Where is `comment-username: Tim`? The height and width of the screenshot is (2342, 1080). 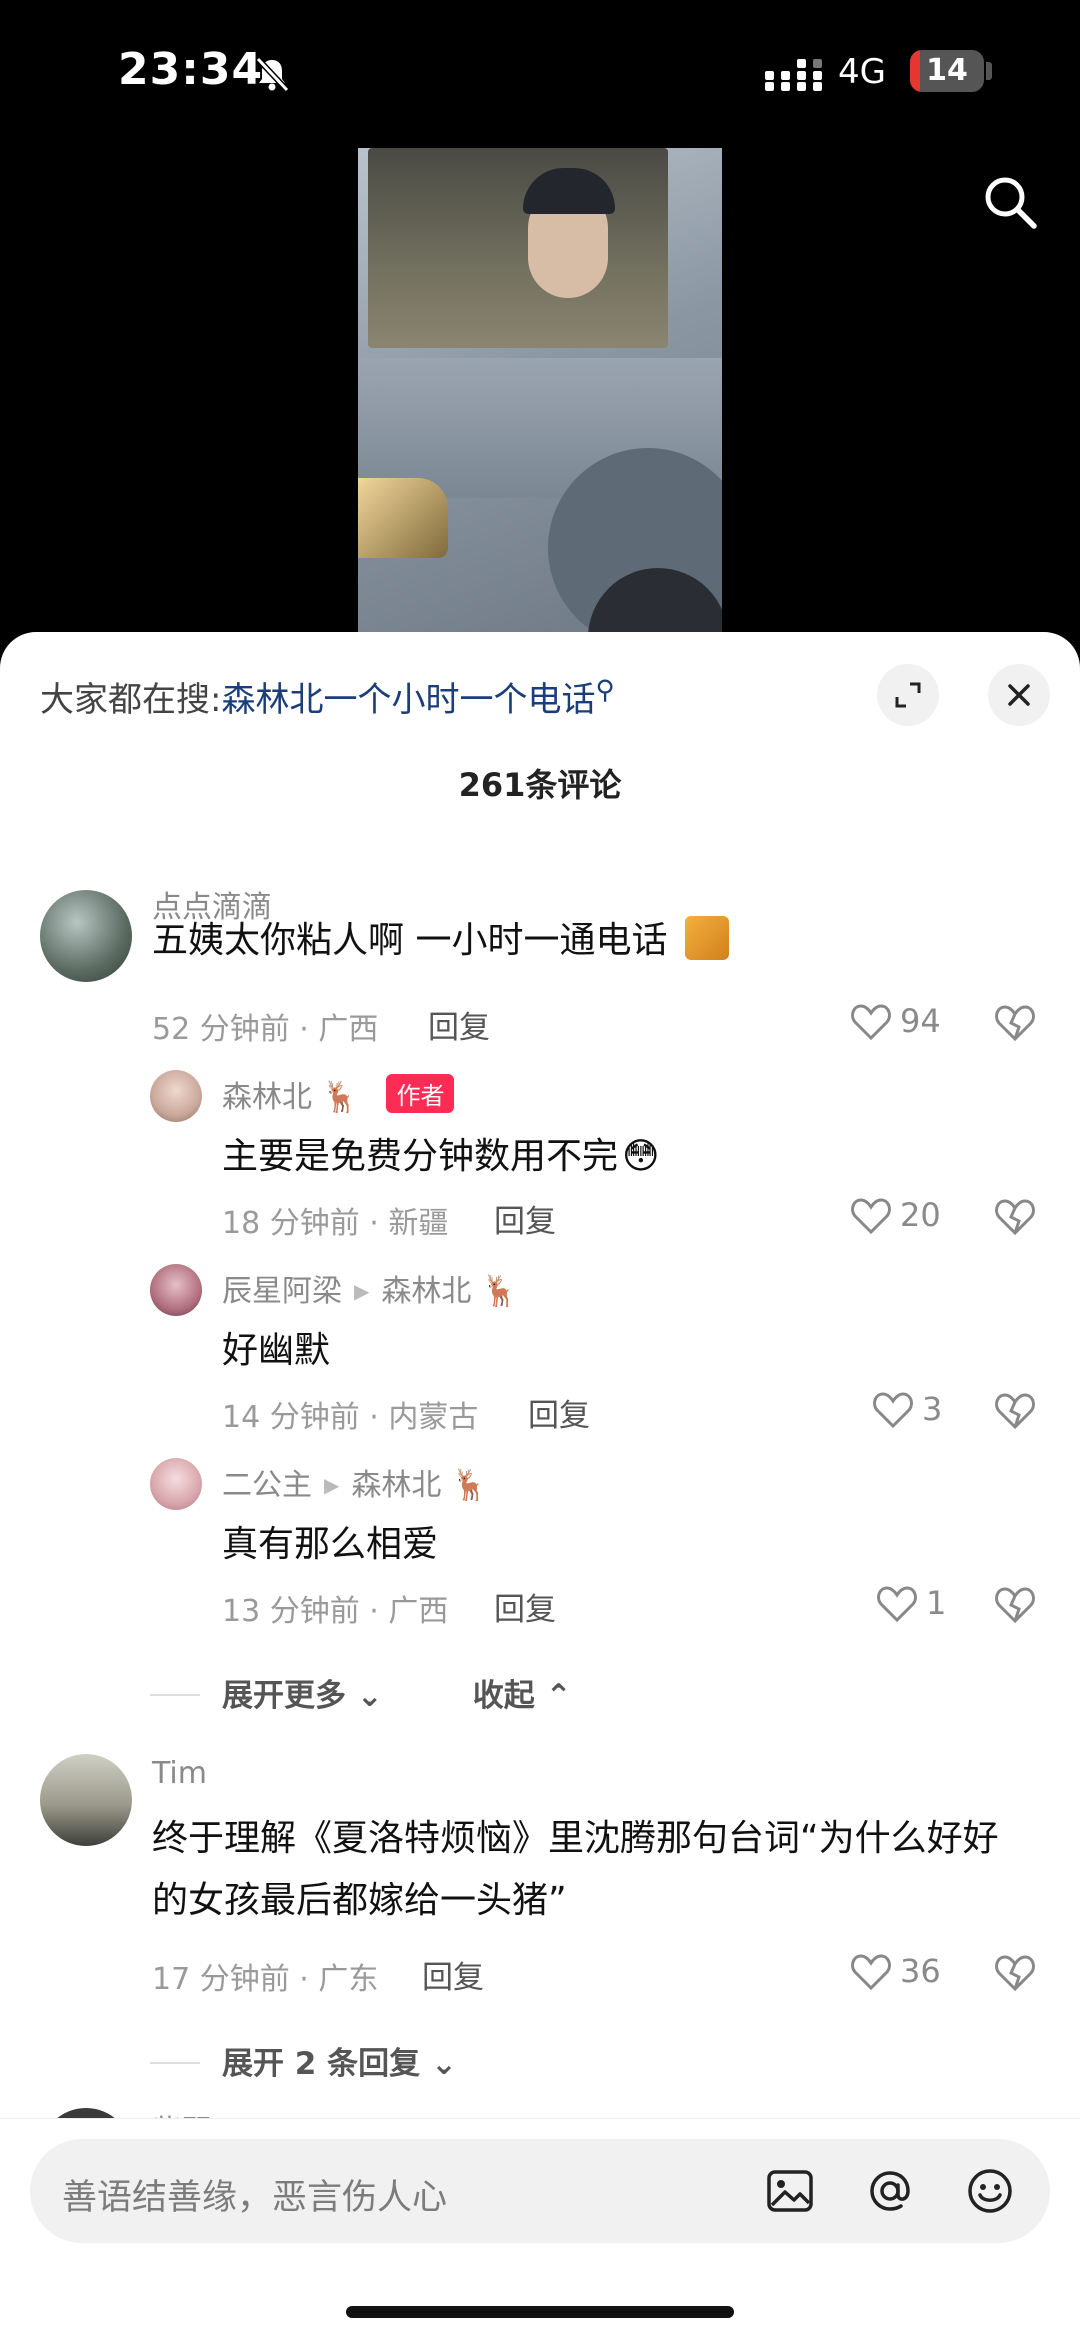
comment-username: Tim is located at coordinates (179, 1773).